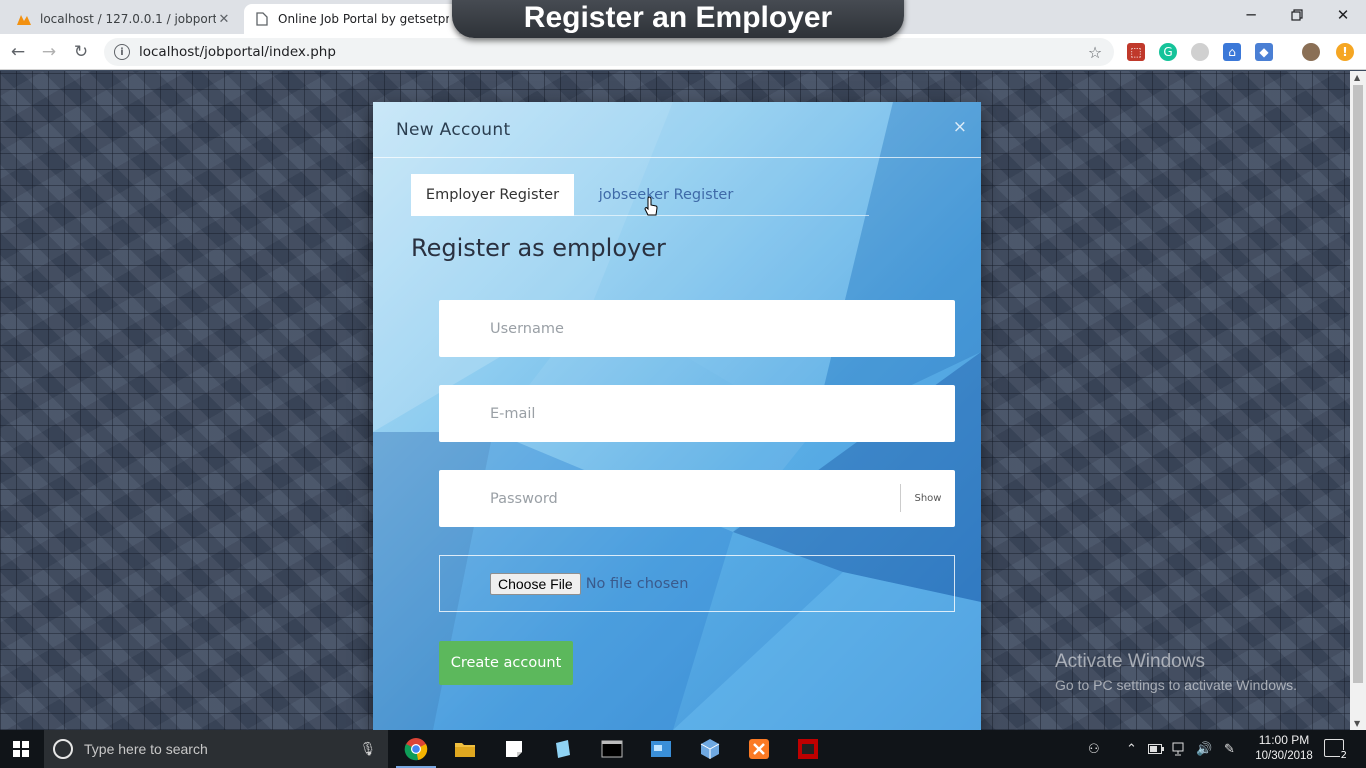 The width and height of the screenshot is (1366, 768). Describe the element at coordinates (1358, 384) in the screenshot. I see `scrollbar-thumb` at that location.